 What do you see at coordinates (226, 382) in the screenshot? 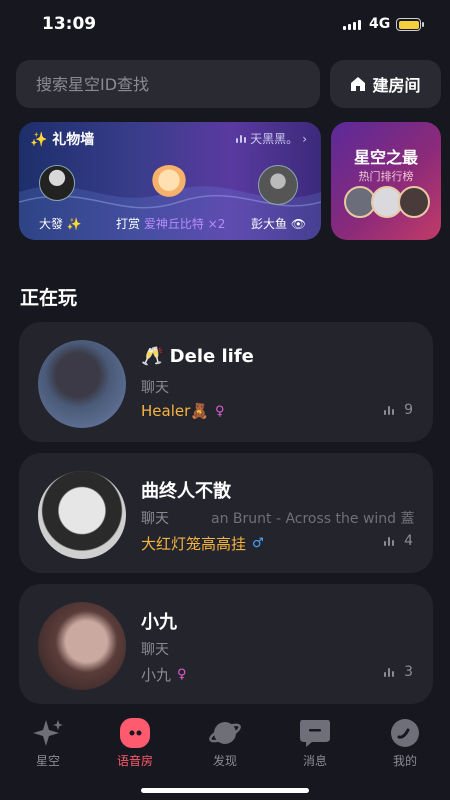
I see `room-card: 🥂 Dele life 聊天 Healer🧸 ♀ 9` at bounding box center [226, 382].